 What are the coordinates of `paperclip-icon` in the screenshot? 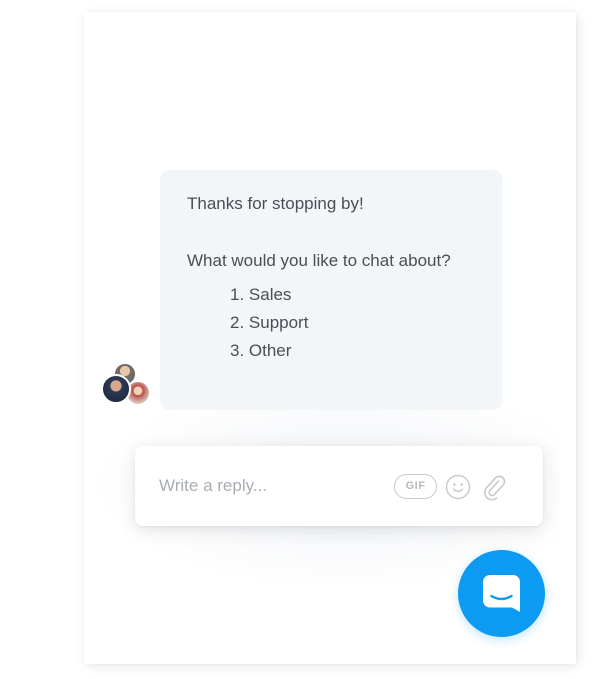 It's located at (494, 487).